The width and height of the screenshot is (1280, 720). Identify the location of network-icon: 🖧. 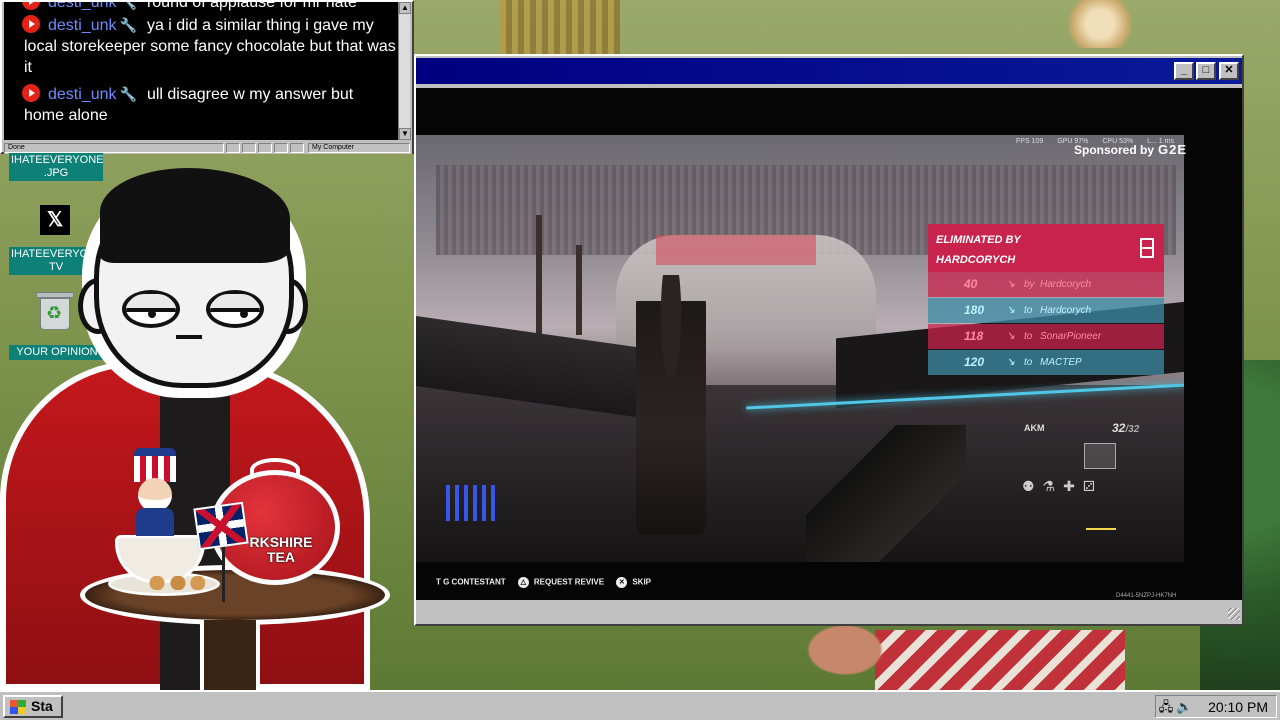
(1166, 707).